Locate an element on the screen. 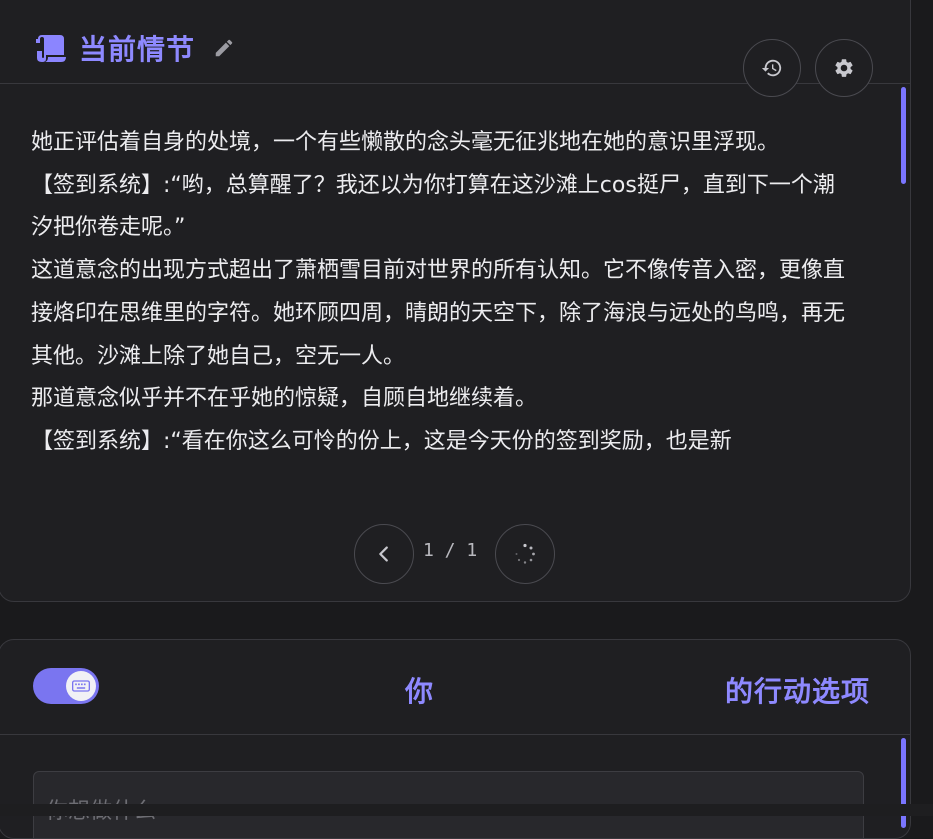 This screenshot has width=933, height=839. input-mode-toggle is located at coordinates (66, 686).